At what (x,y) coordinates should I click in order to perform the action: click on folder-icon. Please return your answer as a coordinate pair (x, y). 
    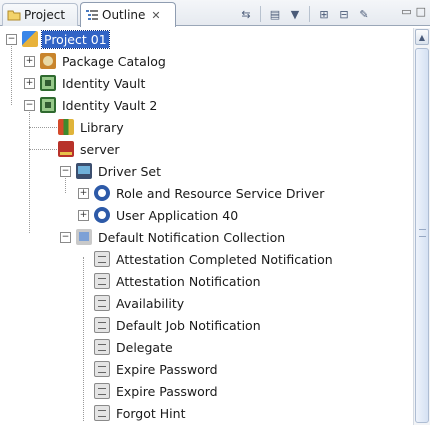
    Looking at the image, I should click on (14, 15).